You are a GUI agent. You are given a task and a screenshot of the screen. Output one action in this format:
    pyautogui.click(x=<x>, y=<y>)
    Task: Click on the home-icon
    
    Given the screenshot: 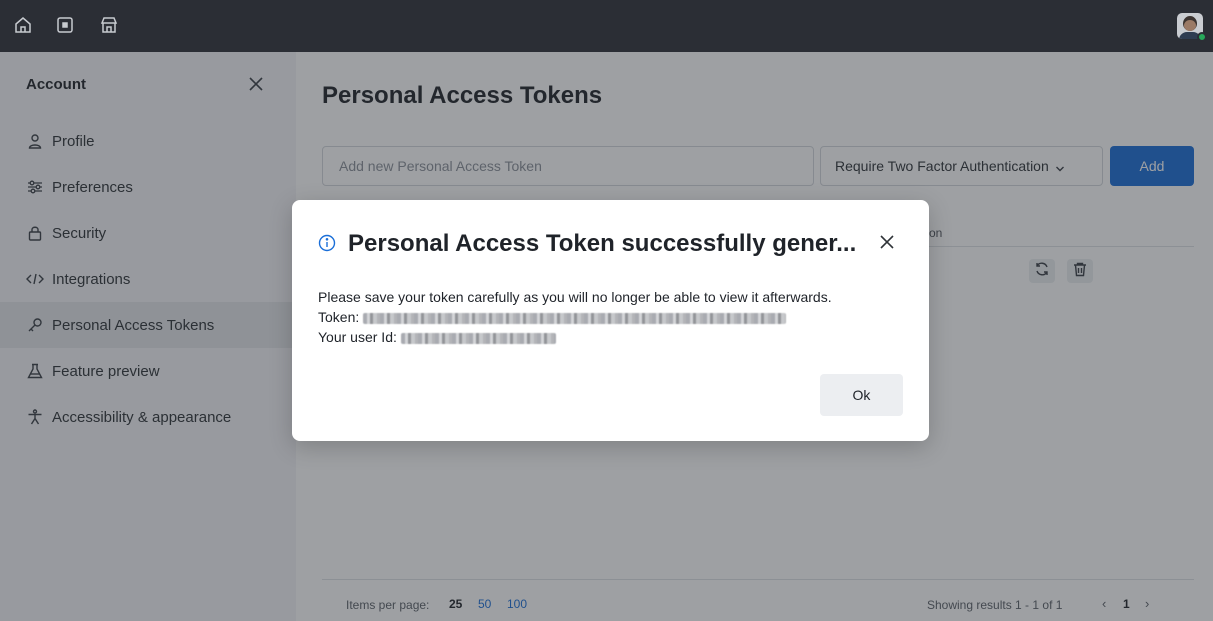 What is the action you would take?
    pyautogui.click(x=23, y=25)
    